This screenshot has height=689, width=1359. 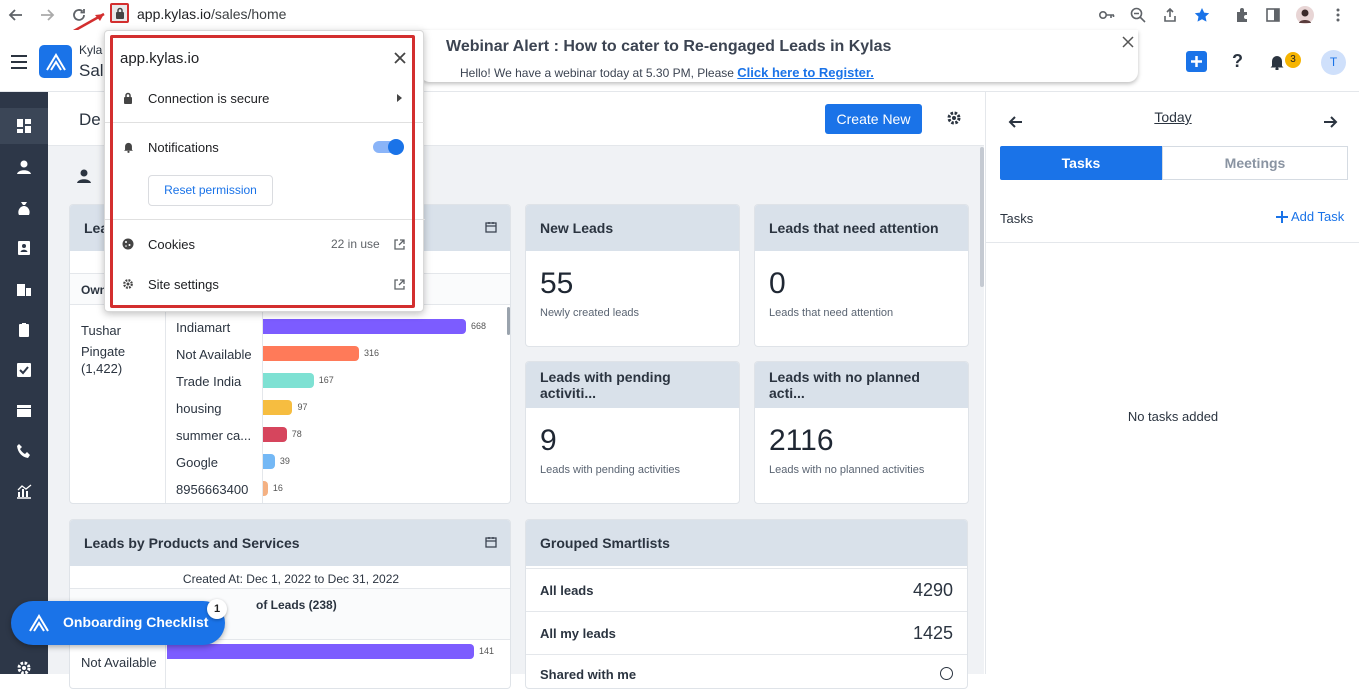 I want to click on lock-icon, so click(x=128, y=98).